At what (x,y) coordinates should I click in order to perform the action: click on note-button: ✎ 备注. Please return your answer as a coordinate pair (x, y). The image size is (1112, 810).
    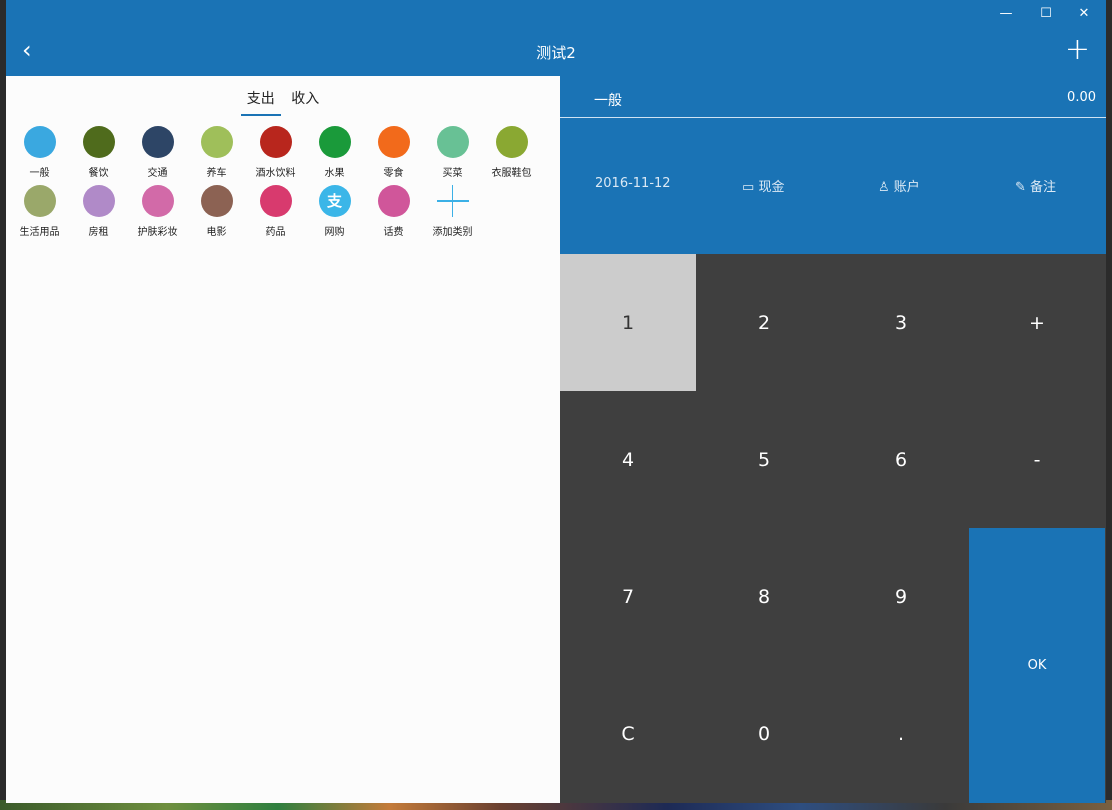
    Looking at the image, I should click on (1035, 185).